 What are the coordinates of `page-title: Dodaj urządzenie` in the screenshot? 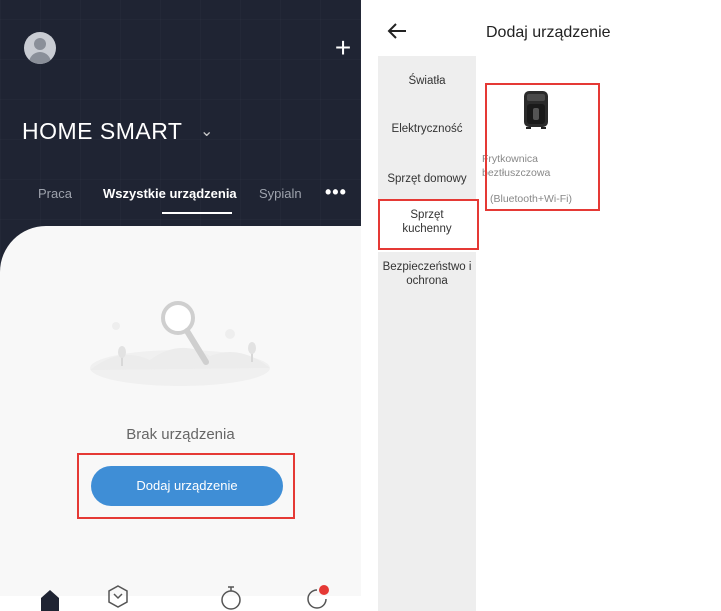 It's located at (548, 32).